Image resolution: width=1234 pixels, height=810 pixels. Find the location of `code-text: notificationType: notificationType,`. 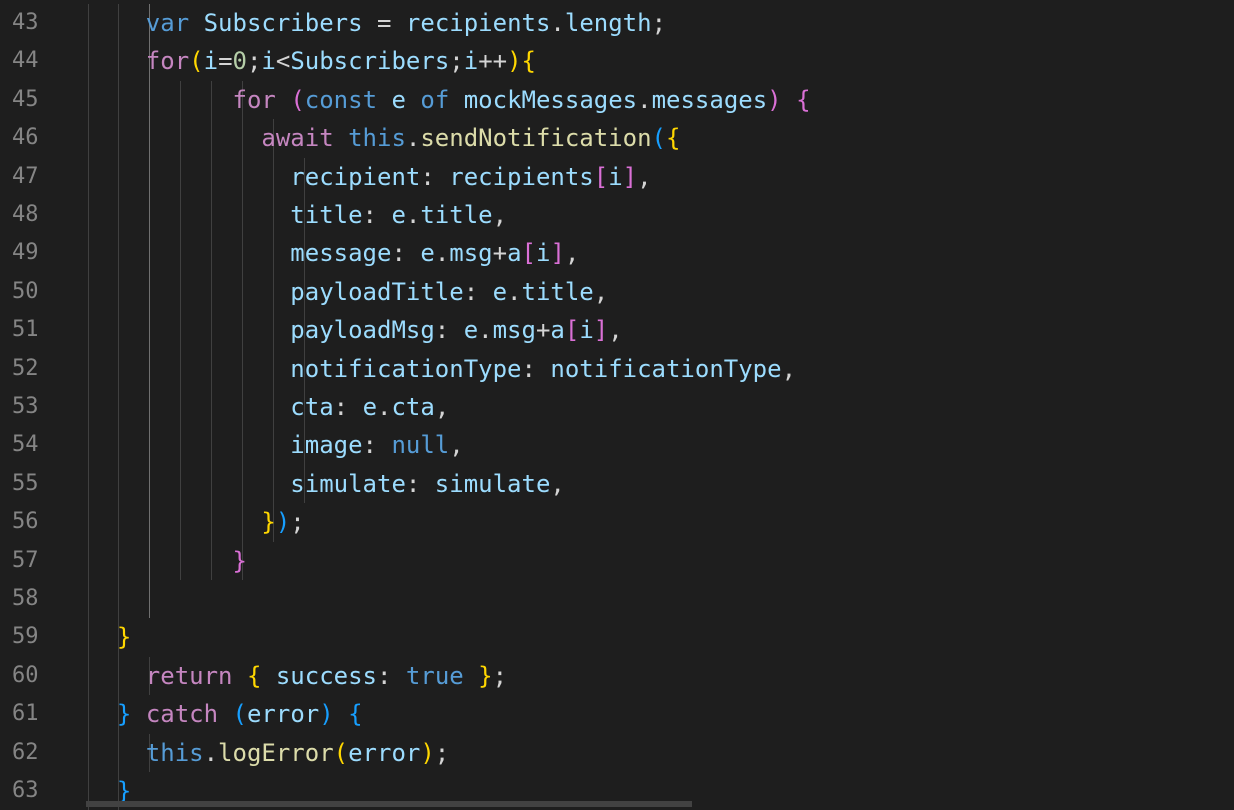

code-text: notificationType: notificationType, is located at coordinates (442, 369).